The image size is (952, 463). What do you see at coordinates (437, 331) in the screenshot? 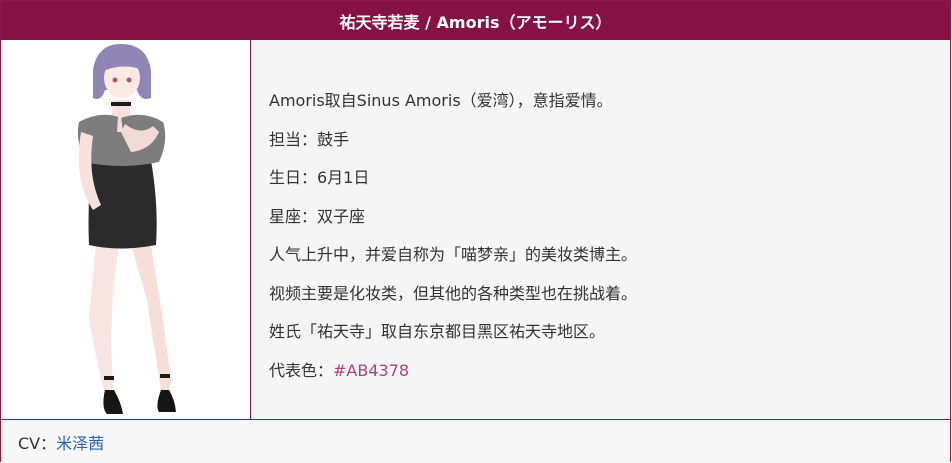
I see `info-line-surname: 姓氏「祐天寺」取自东京都目黑区祐天寺地区。` at bounding box center [437, 331].